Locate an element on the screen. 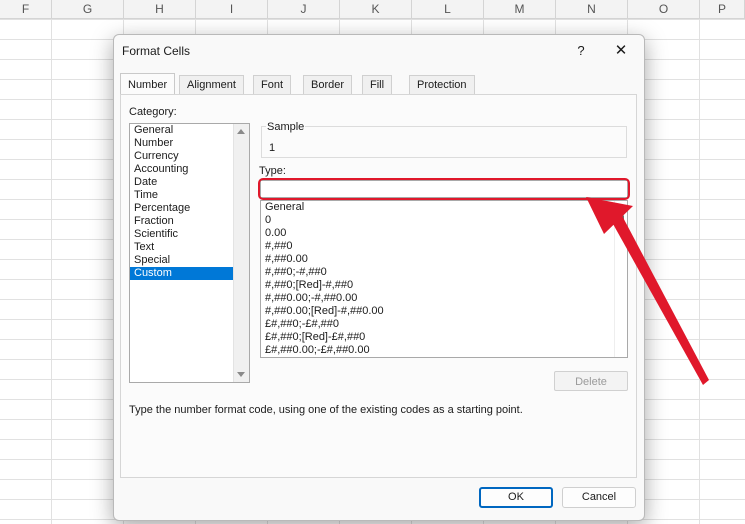  ok-button: OK is located at coordinates (516, 497).